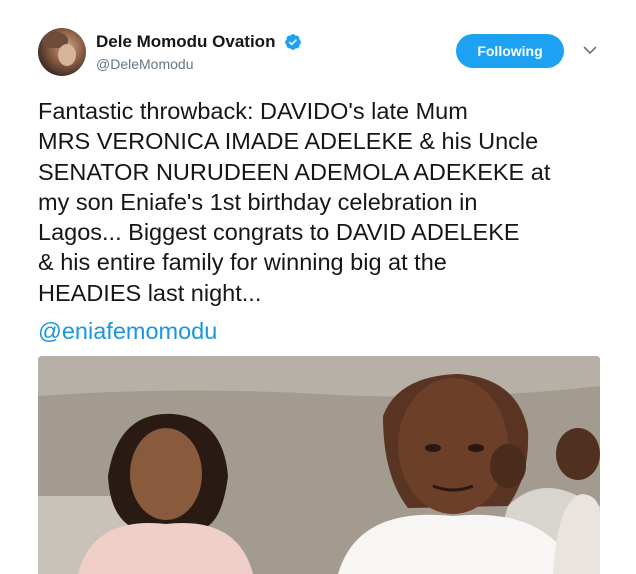 The image size is (636, 574). What do you see at coordinates (253, 111) in the screenshot?
I see `tweet-text-line: Fantastic throwback: DAVIDO's late Mum` at bounding box center [253, 111].